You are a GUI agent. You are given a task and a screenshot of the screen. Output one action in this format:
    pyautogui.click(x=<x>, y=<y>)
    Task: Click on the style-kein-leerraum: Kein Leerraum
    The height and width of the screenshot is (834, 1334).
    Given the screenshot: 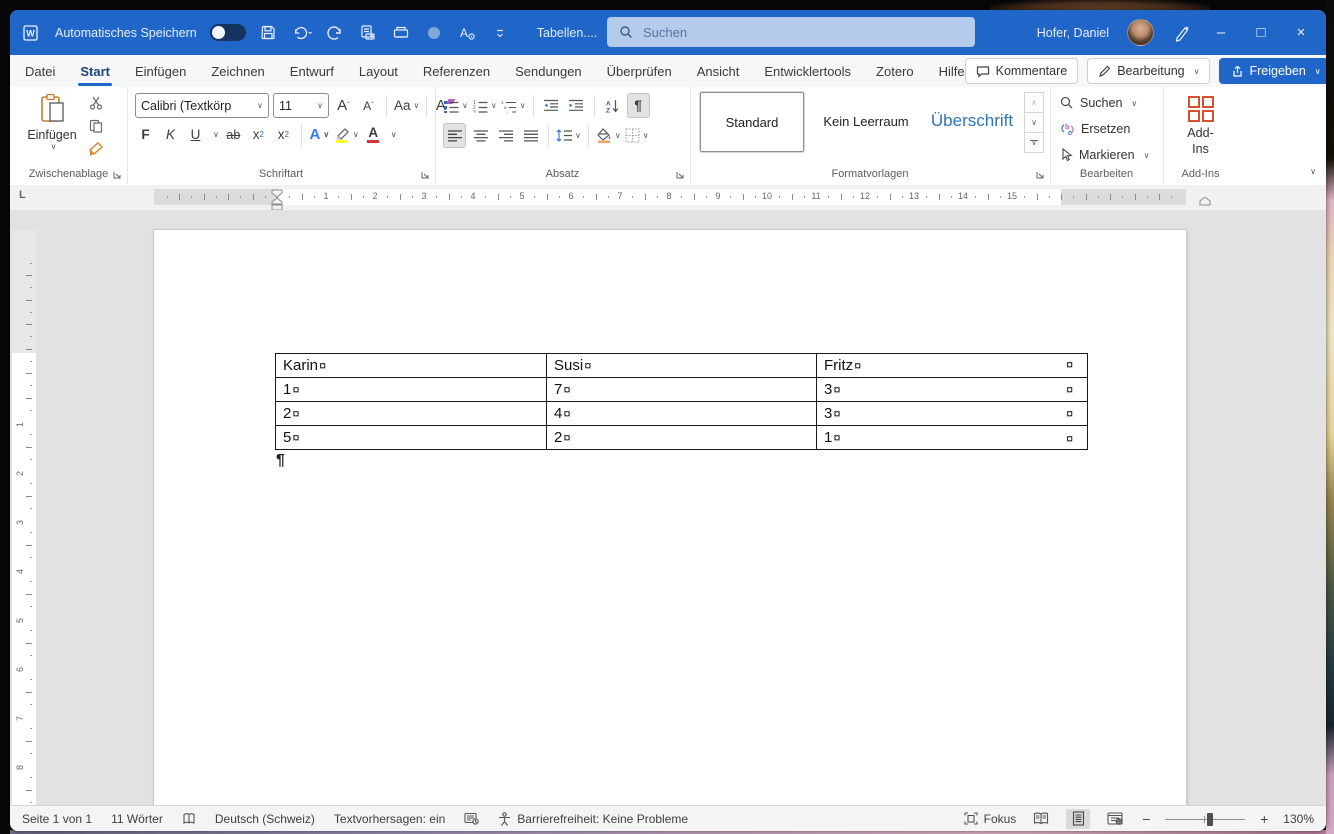 What is the action you would take?
    pyautogui.click(x=866, y=121)
    